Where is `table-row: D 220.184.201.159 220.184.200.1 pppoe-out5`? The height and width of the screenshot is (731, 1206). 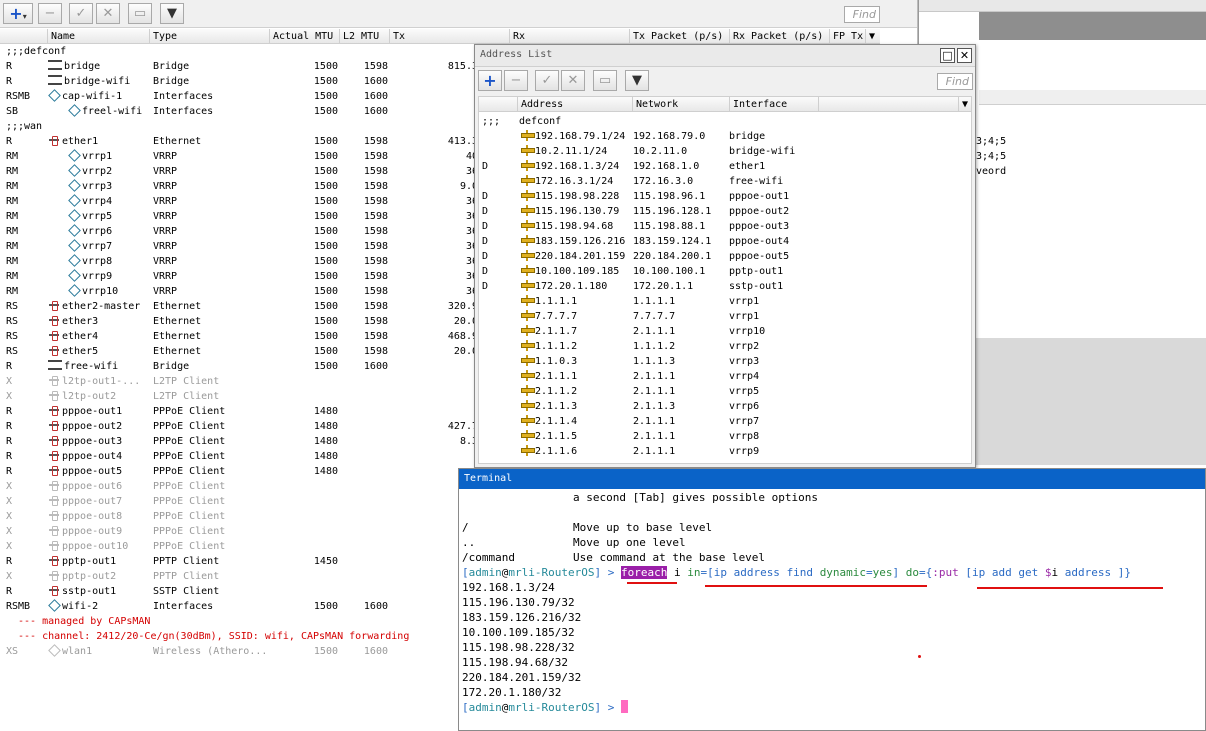 table-row: D 220.184.201.159 220.184.200.1 pppoe-out5 is located at coordinates (725, 256).